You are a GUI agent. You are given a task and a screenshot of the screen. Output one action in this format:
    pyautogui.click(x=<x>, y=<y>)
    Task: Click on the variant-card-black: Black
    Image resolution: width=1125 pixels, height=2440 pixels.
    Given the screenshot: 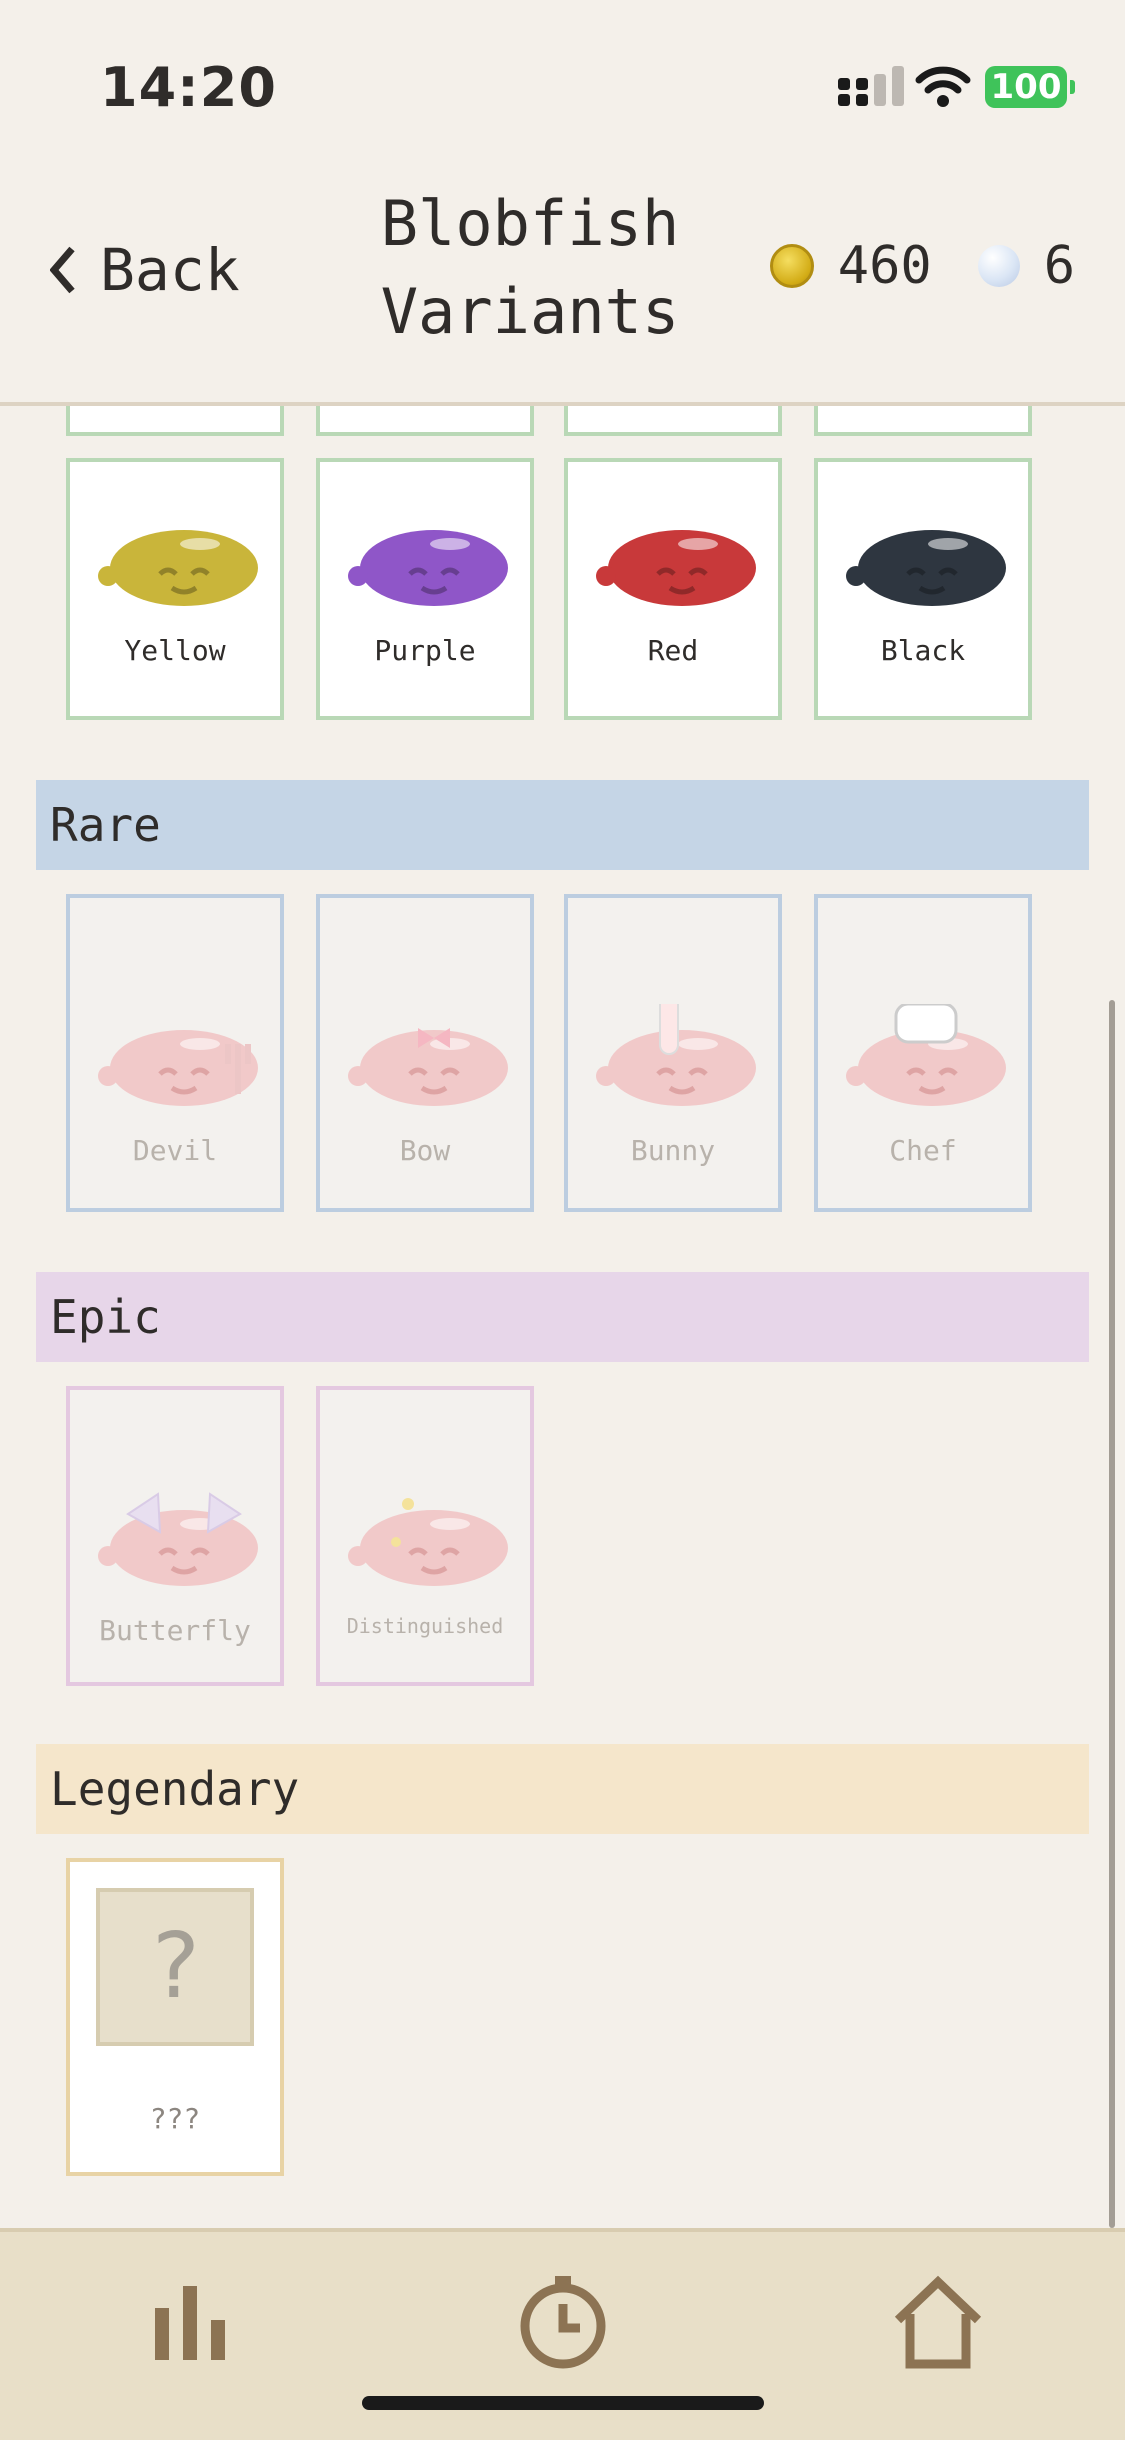 What is the action you would take?
    pyautogui.click(x=923, y=589)
    